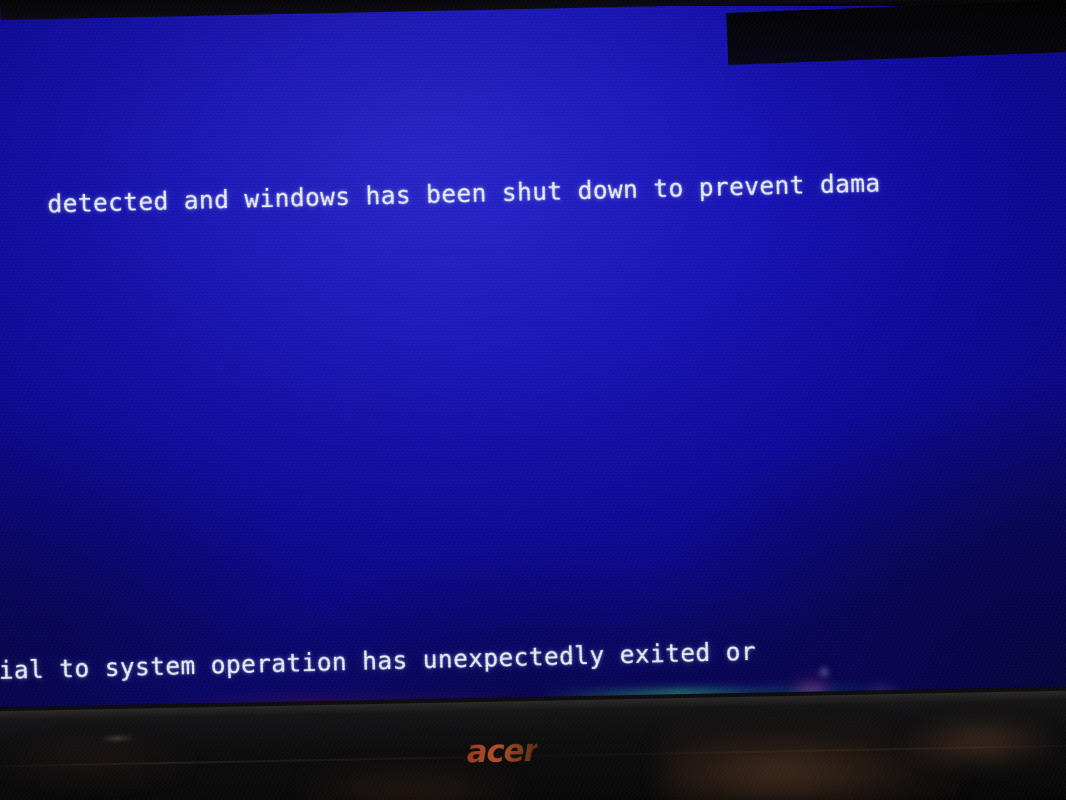 The height and width of the screenshot is (800, 1066). Describe the element at coordinates (502, 751) in the screenshot. I see `acer-brand-logo: acer` at that location.